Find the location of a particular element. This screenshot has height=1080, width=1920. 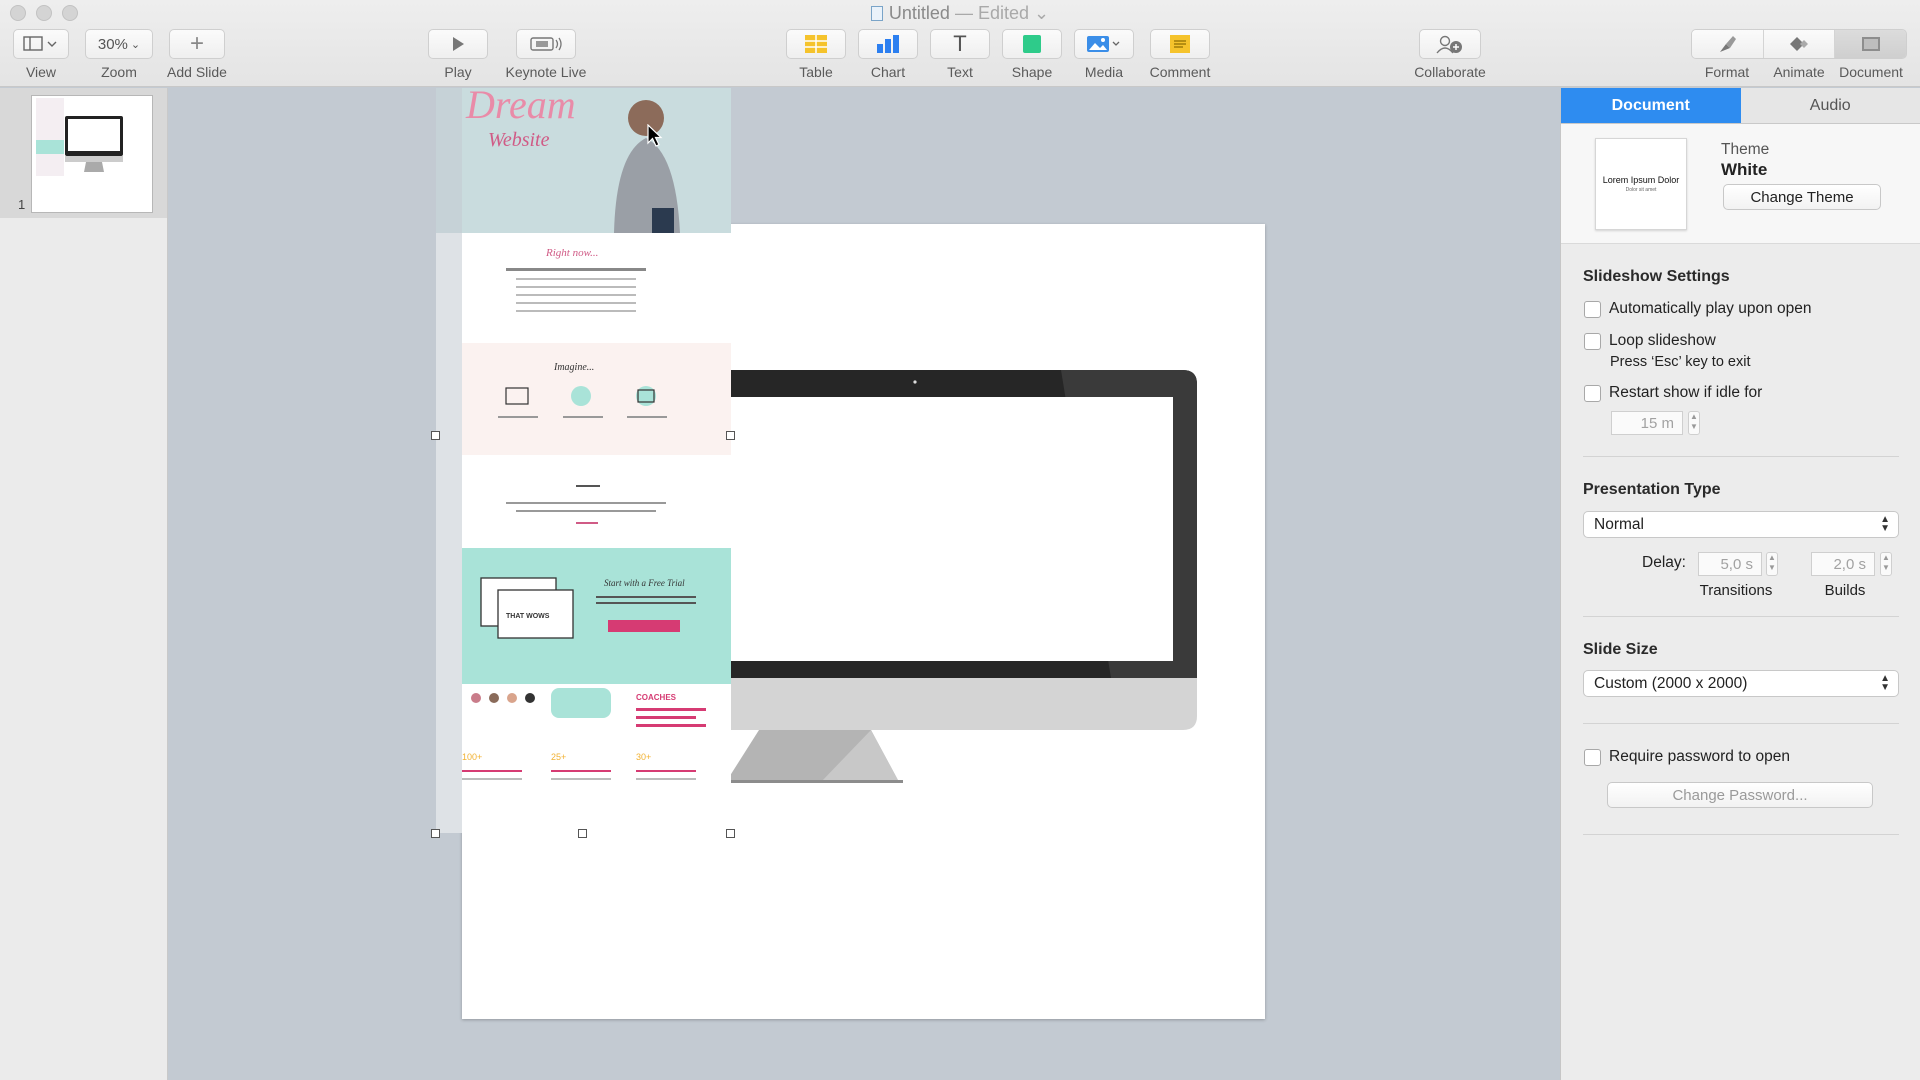

resize-handle-left is located at coordinates (435, 435).